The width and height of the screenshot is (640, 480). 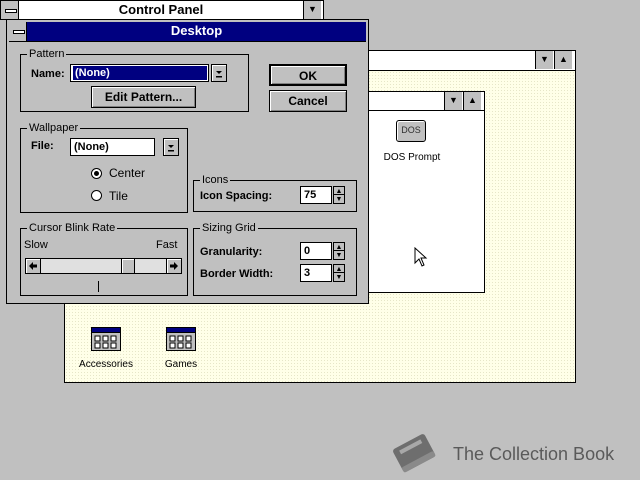 I want to click on icon-spacing-spinner: ▲ ▼, so click(x=339, y=195).